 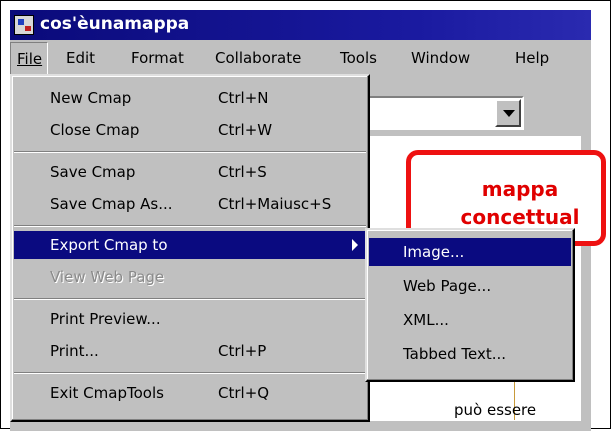 I want to click on submenu-arrow-icon, so click(x=355, y=245).